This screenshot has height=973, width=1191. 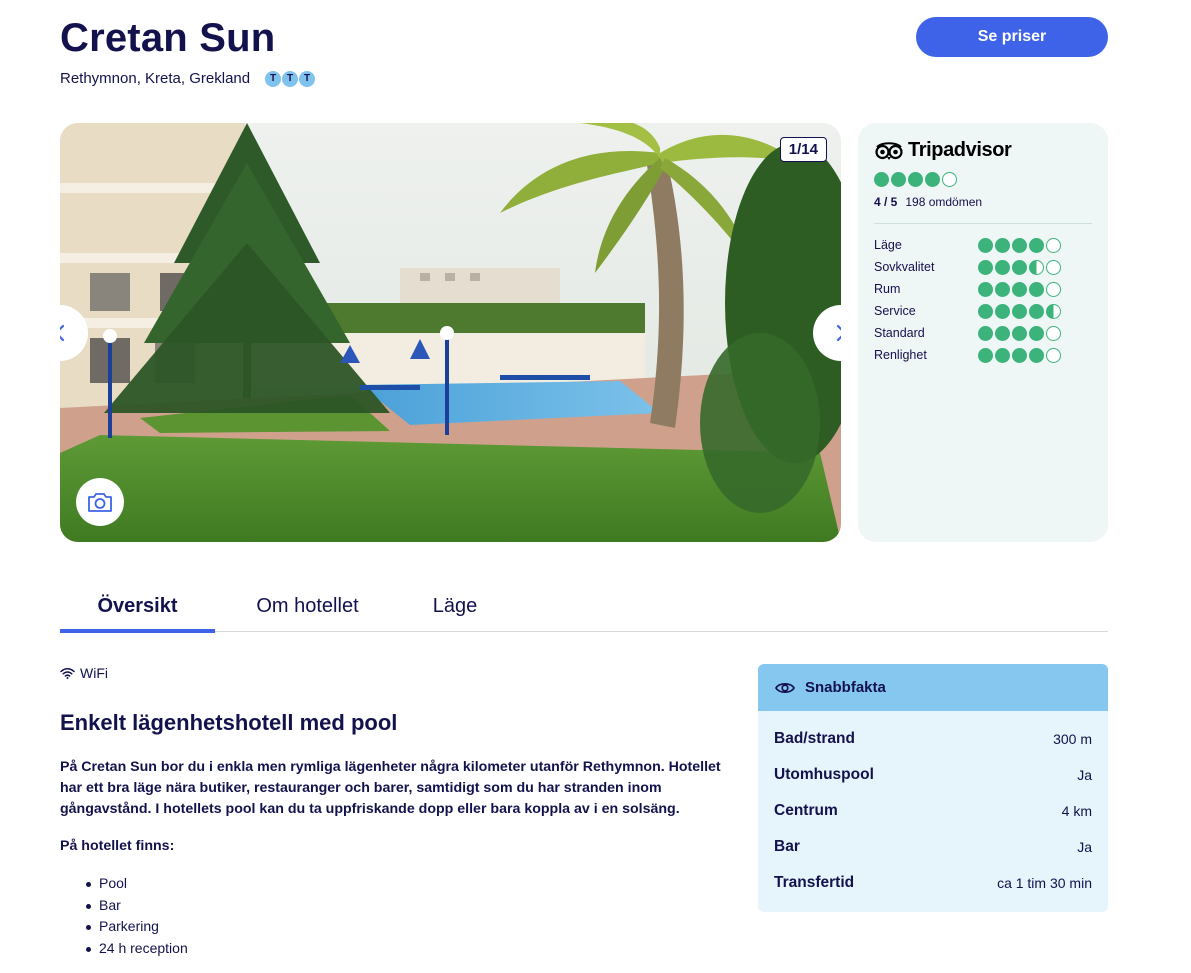 I want to click on tripadvisor-divider, so click(x=983, y=223).